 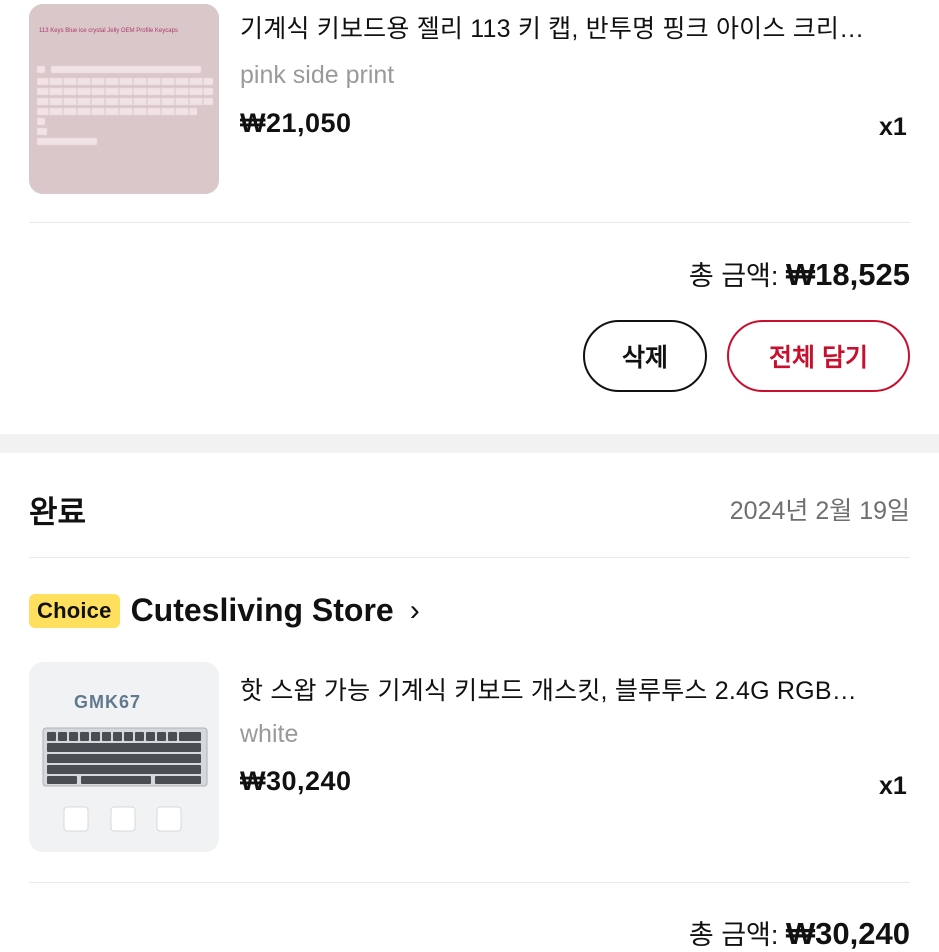 I want to click on product-image-keyboard: GMK67, so click(x=124, y=757).